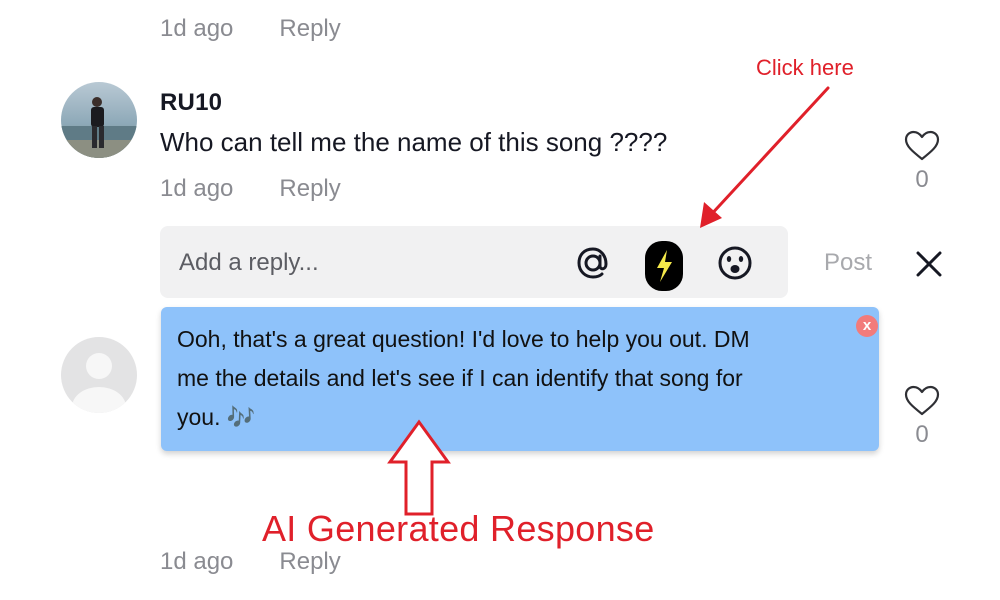 The width and height of the screenshot is (1000, 600). I want to click on avatar-placeholder, so click(99, 375).